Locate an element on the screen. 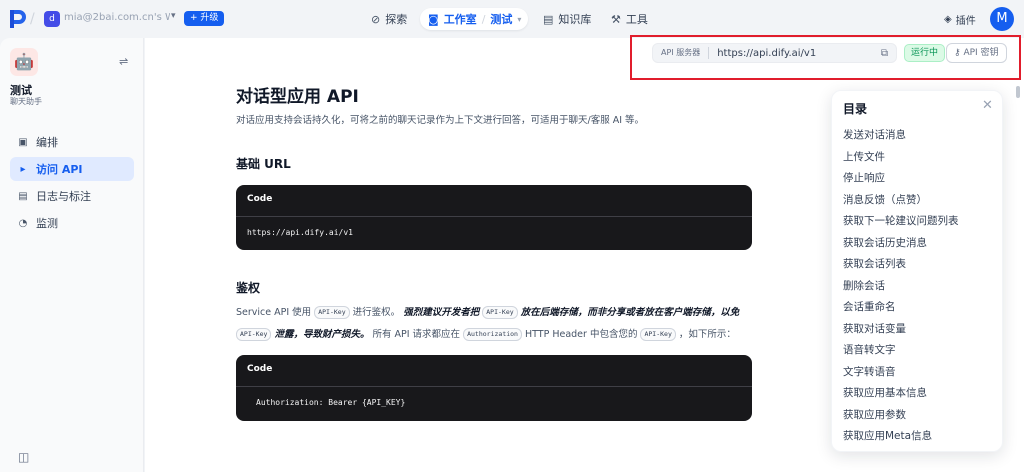 The image size is (1024, 472). nav-tools: ⚒ 工具 is located at coordinates (629, 19).